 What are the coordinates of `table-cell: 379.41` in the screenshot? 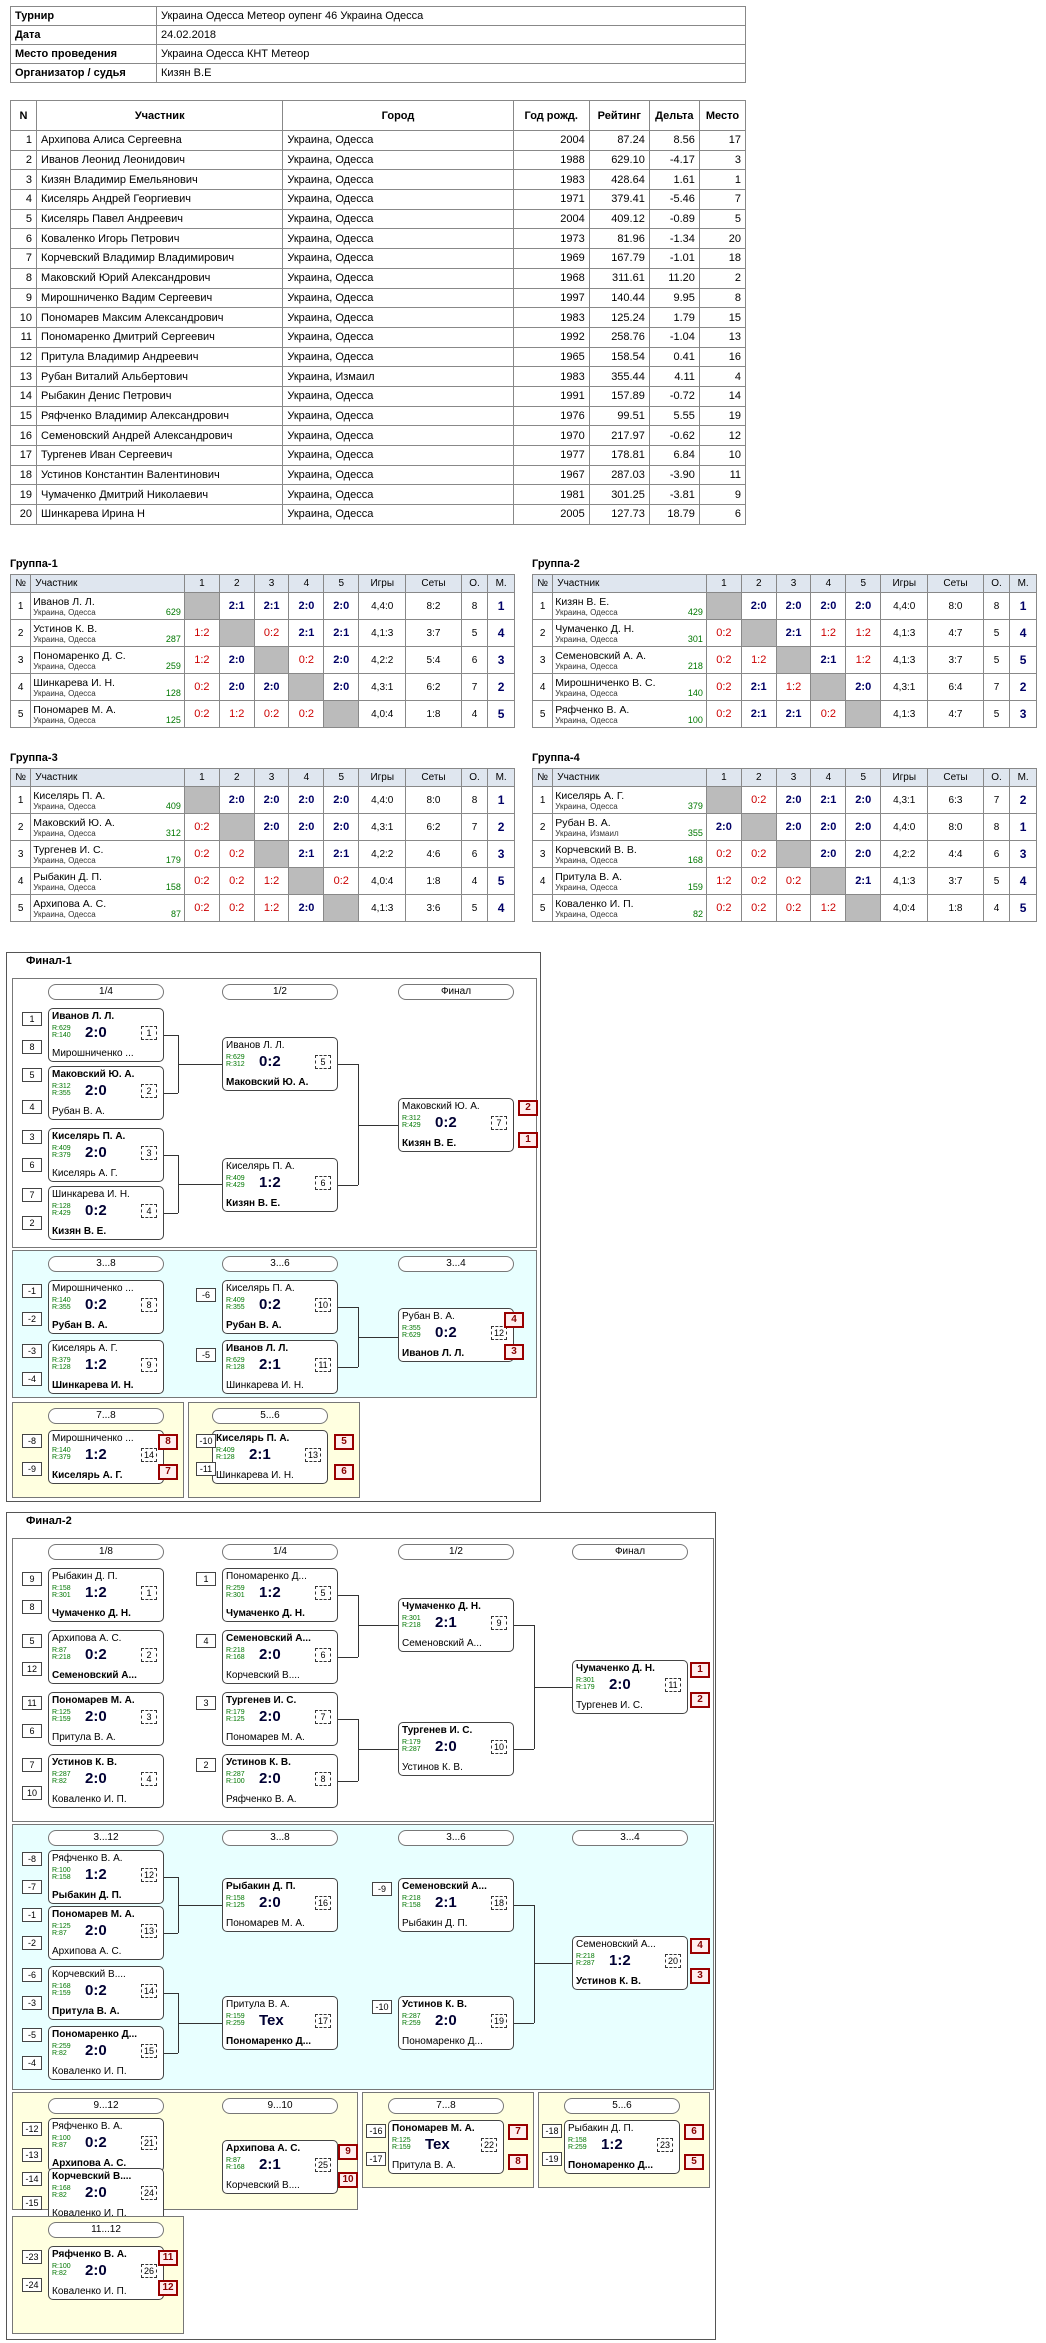 It's located at (619, 199).